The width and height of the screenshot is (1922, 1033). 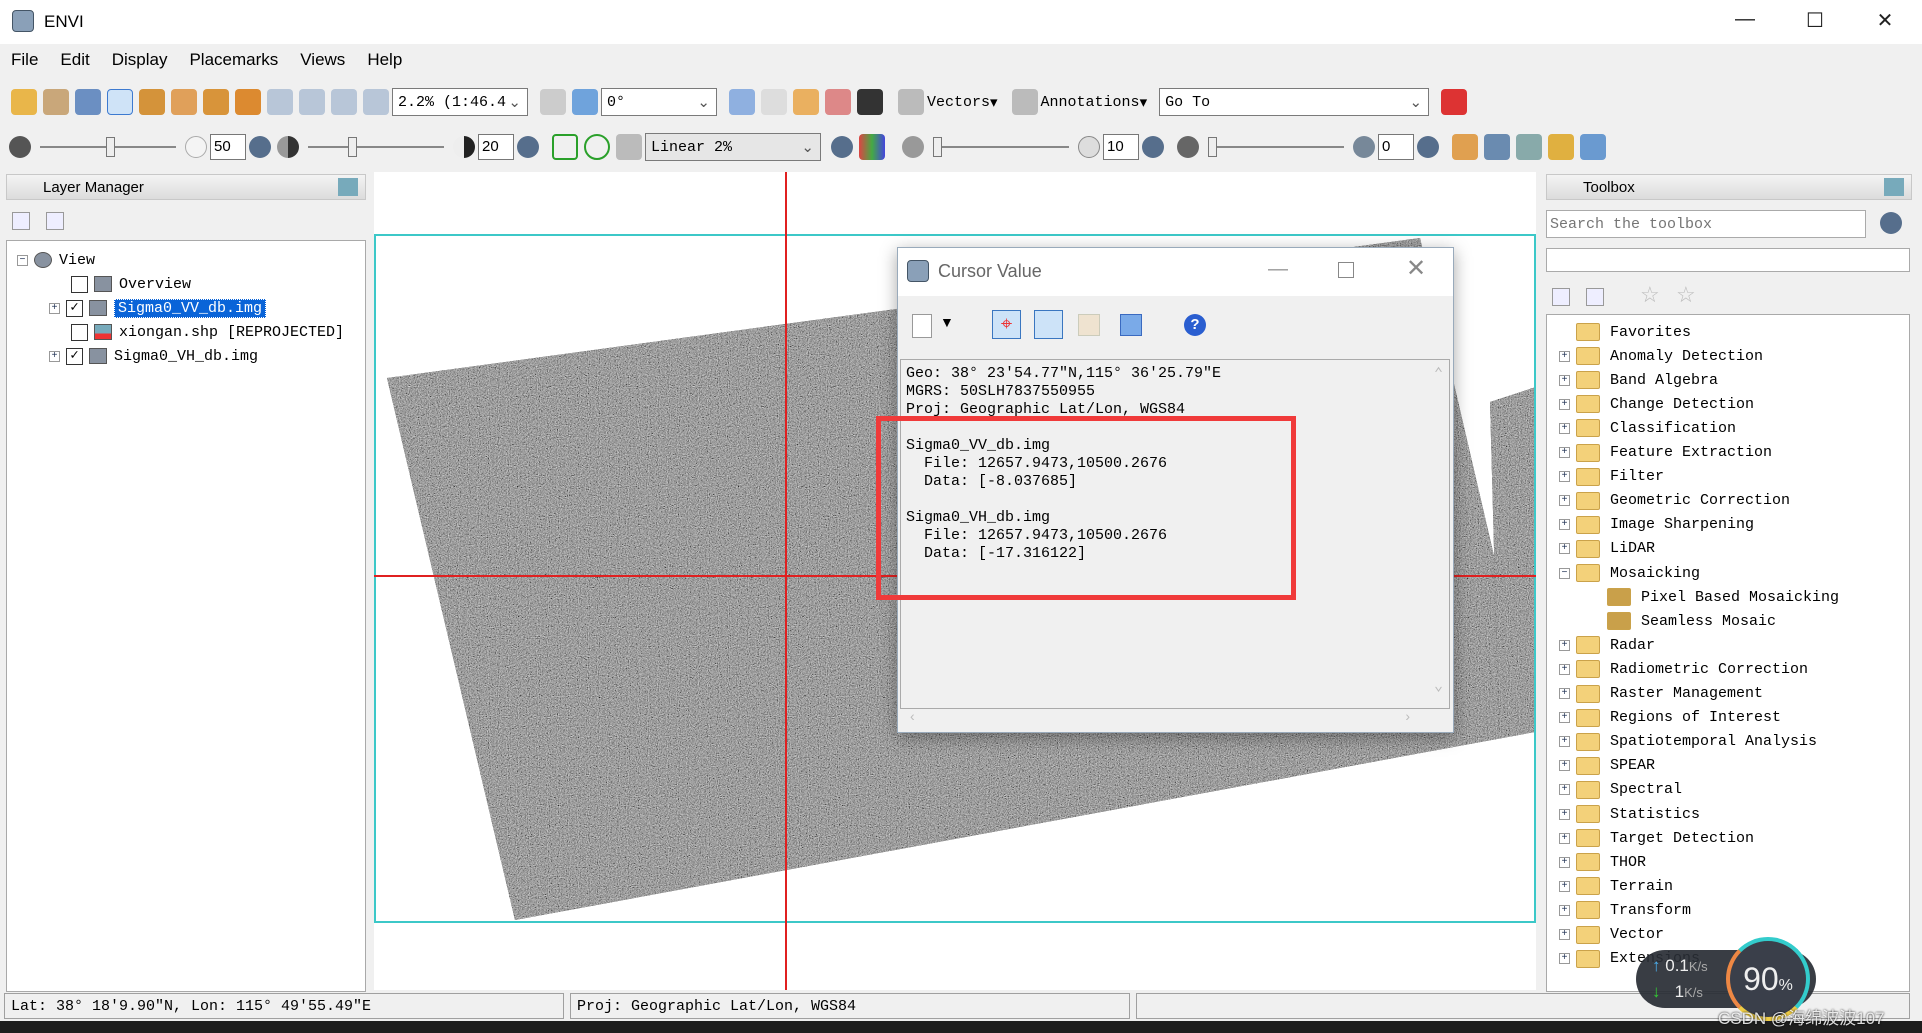 What do you see at coordinates (1131, 325) in the screenshot?
I see `layers-icon` at bounding box center [1131, 325].